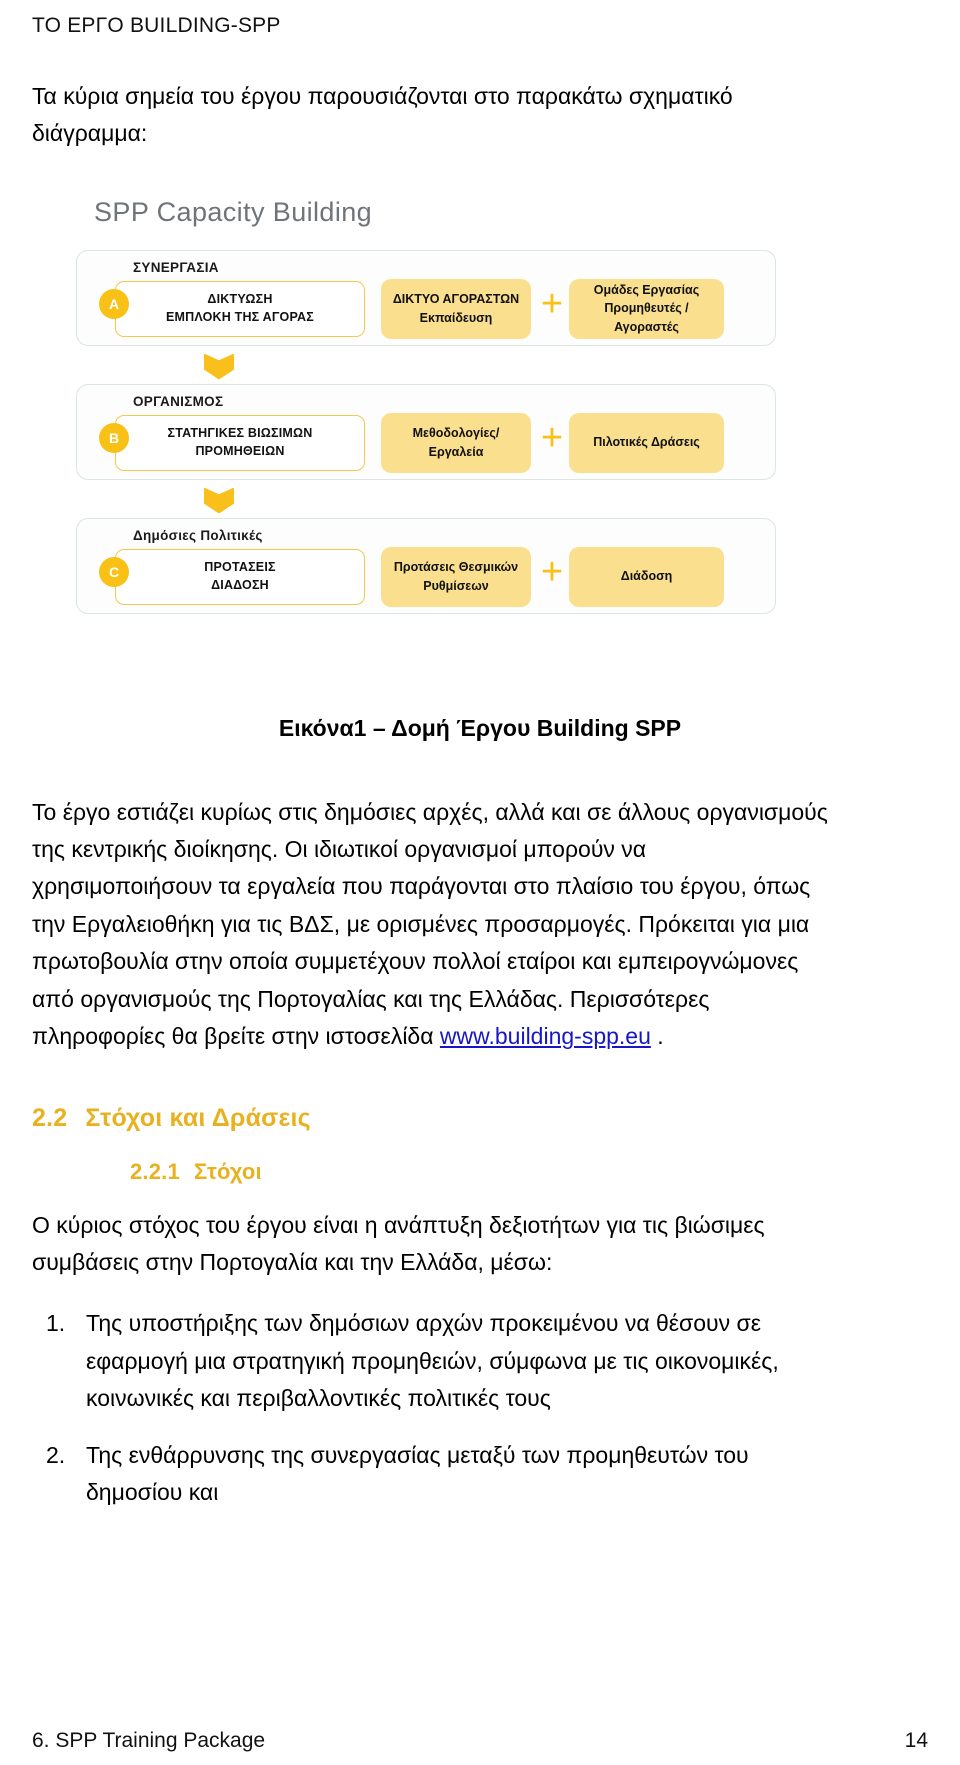  What do you see at coordinates (90, 133) in the screenshot?
I see `intro-line-2: διάγραμμα:` at bounding box center [90, 133].